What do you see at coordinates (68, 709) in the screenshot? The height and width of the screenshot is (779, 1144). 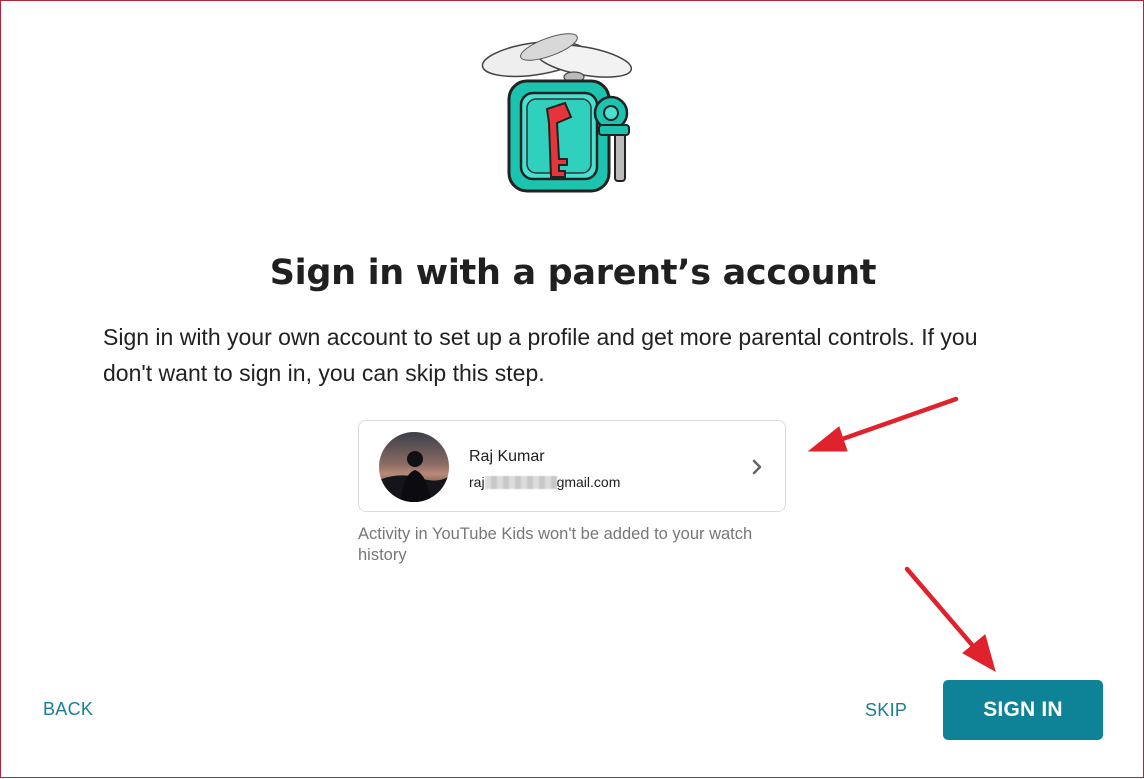 I see `back-button: BACK` at bounding box center [68, 709].